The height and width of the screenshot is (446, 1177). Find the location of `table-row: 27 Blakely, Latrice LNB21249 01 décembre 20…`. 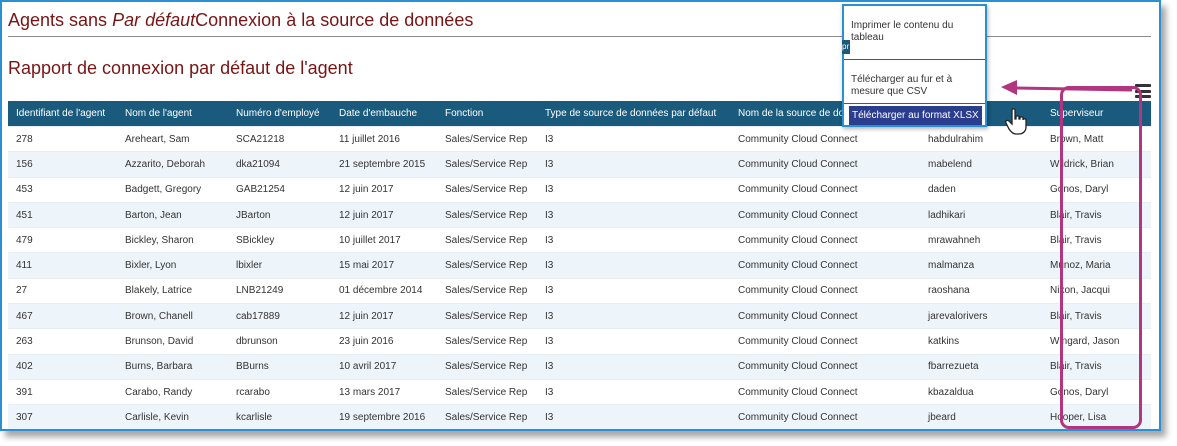

table-row: 27 Blakely, Latrice LNB21249 01 décembre 20… is located at coordinates (579, 290).